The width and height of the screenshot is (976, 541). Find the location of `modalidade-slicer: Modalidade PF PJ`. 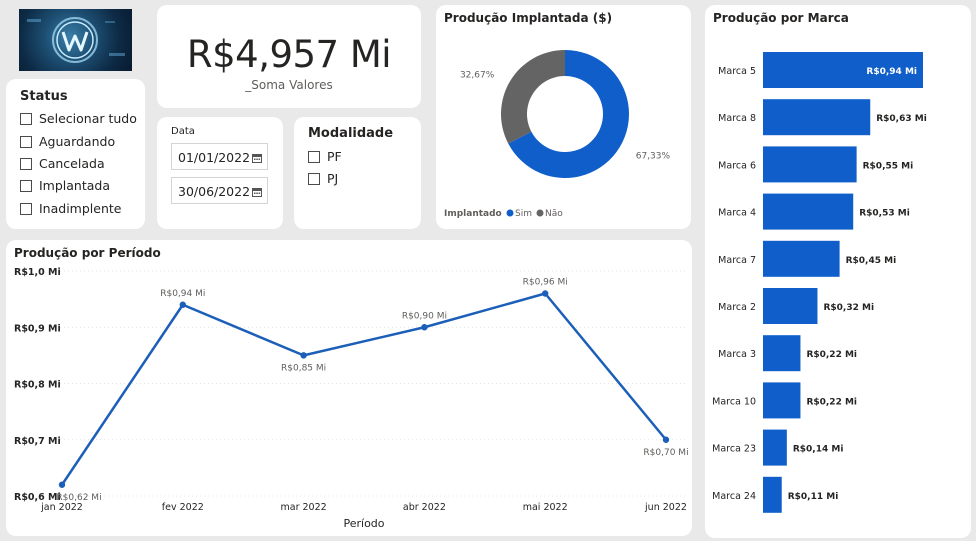

modalidade-slicer: Modalidade PF PJ is located at coordinates (357, 173).